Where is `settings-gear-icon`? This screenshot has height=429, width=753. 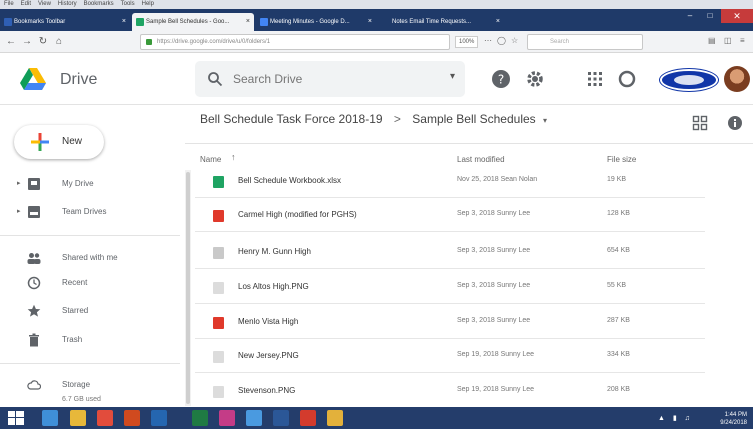
settings-gear-icon is located at coordinates (535, 79).